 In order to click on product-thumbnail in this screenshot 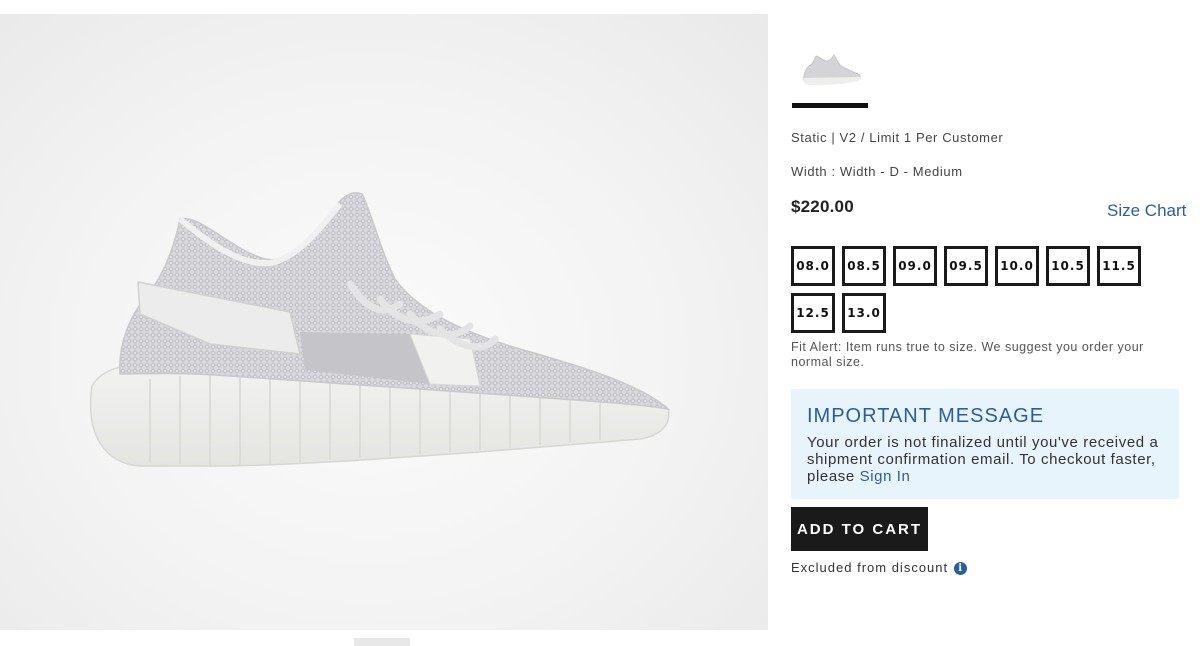, I will do `click(831, 68)`.